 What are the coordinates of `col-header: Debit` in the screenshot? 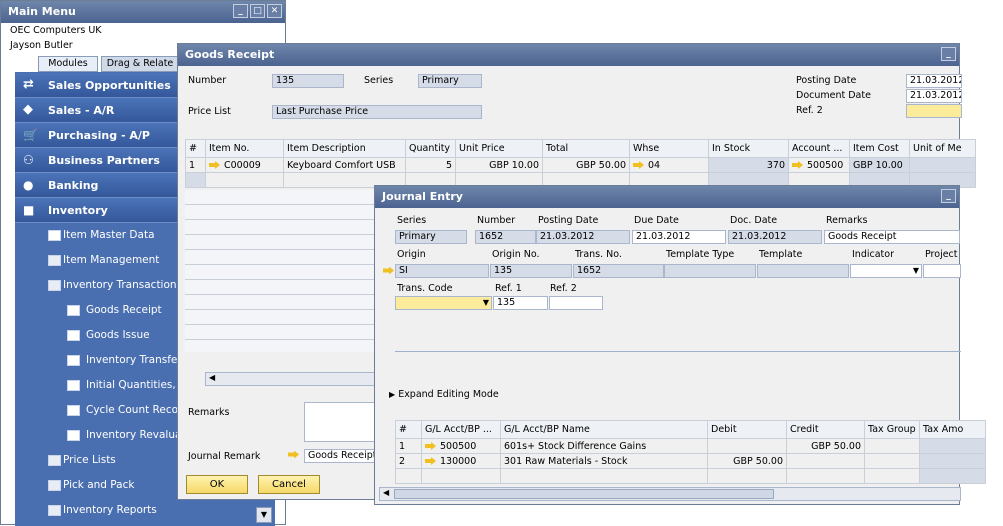 It's located at (747, 429).